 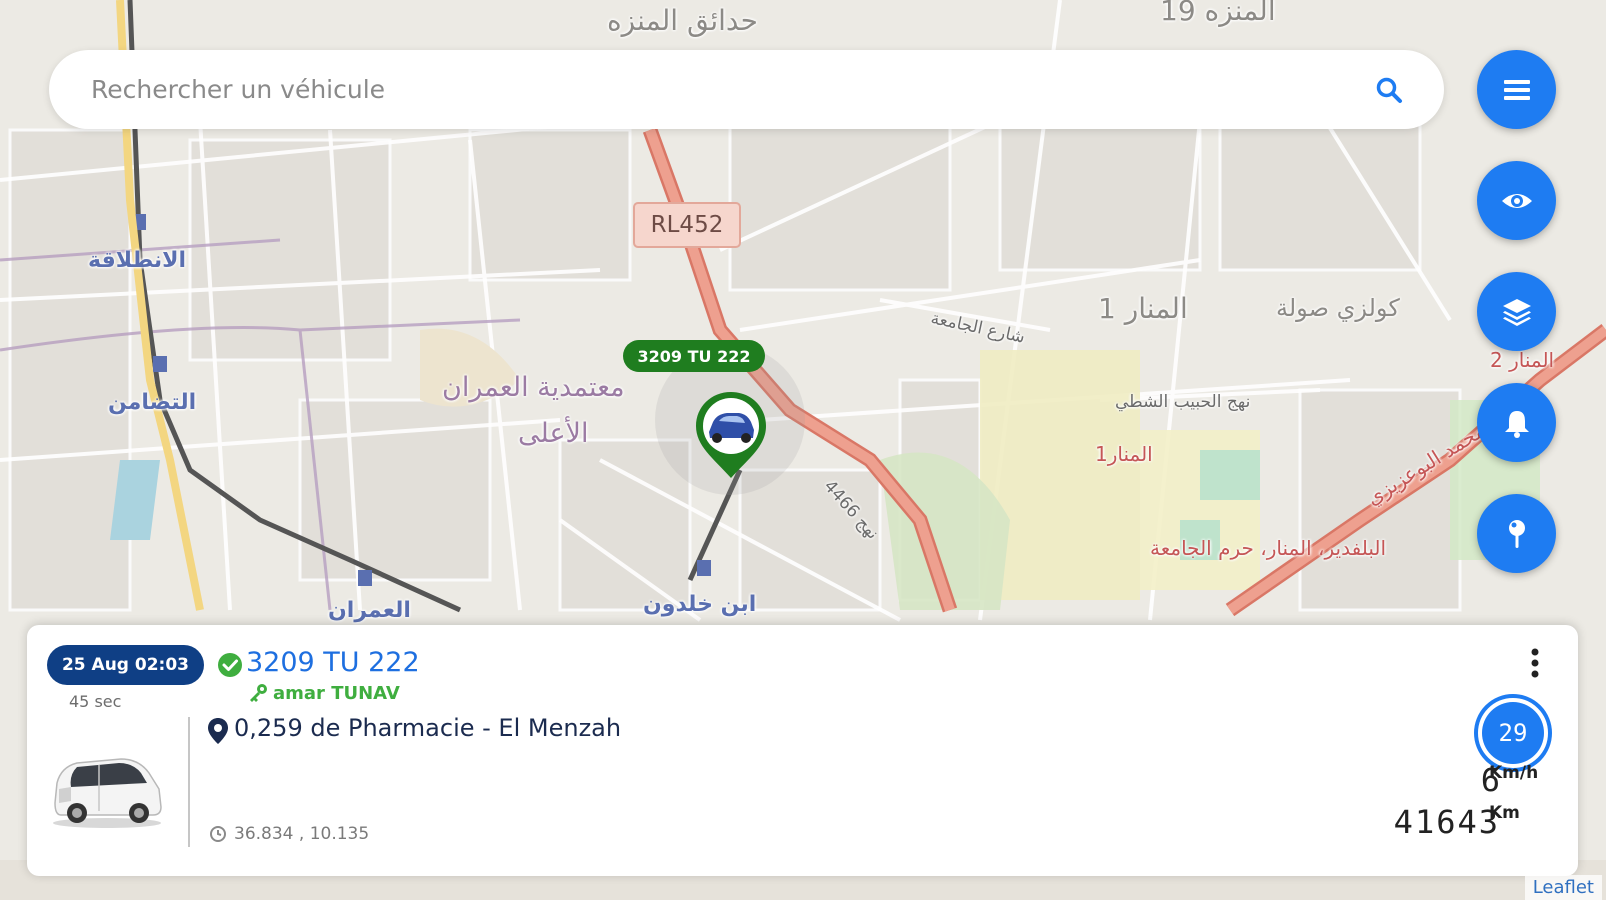 What do you see at coordinates (553, 433) in the screenshot?
I see `map-label-omrane-aala-2: الأعلى` at bounding box center [553, 433].